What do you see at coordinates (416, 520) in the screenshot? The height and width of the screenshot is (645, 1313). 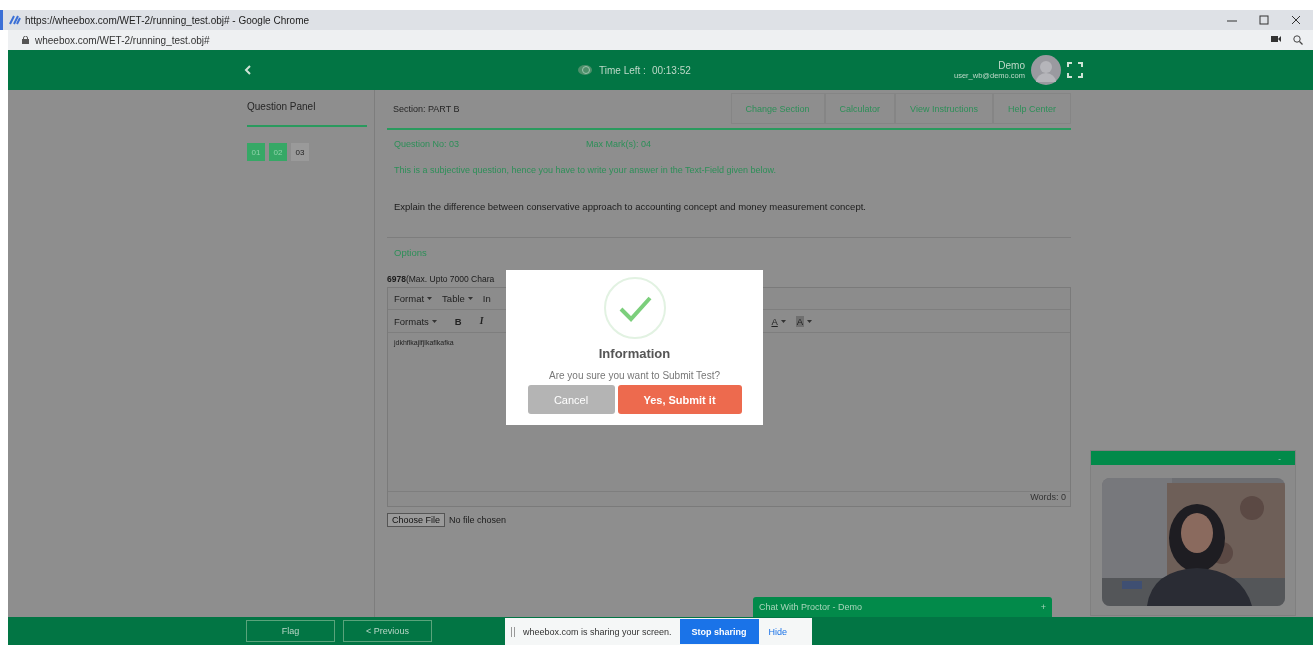 I see `choose-file-button: Choose File` at bounding box center [416, 520].